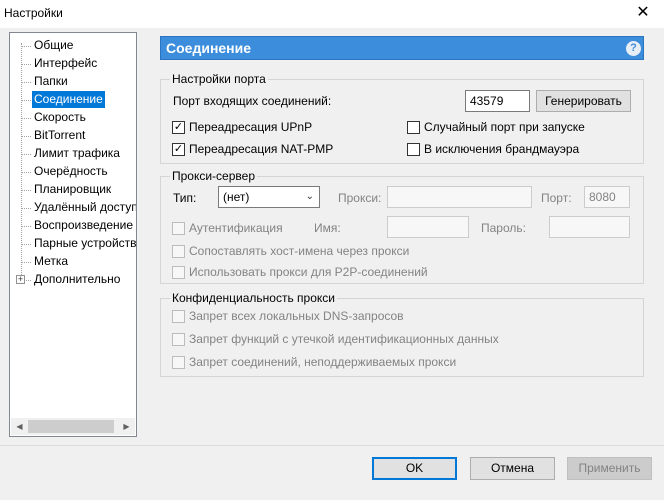 The width and height of the screenshot is (664, 500). I want to click on chevron-down-icon: ⌄, so click(309, 196).